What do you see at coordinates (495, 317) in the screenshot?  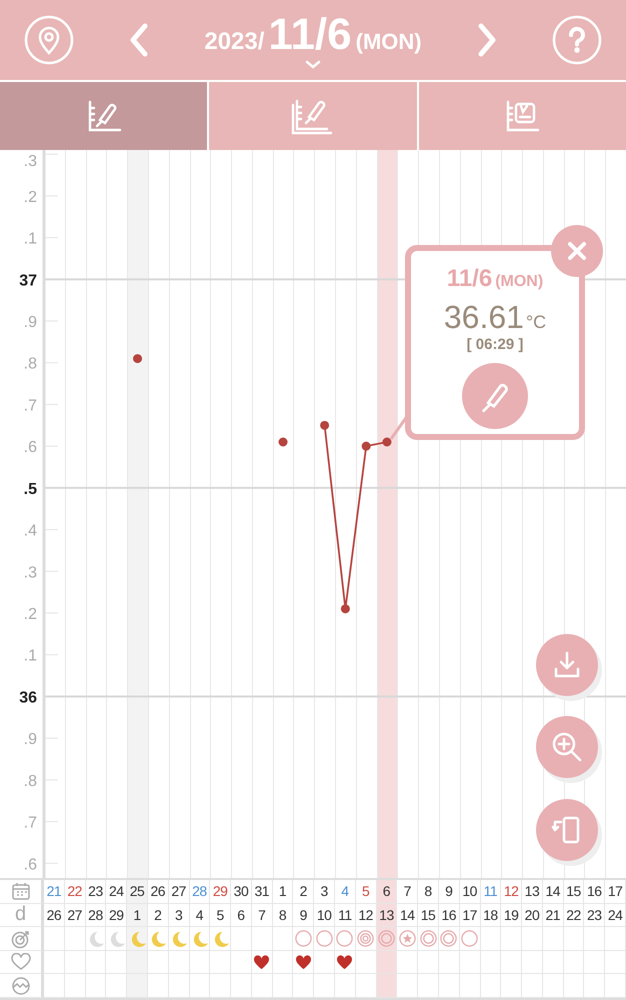 I see `popup-temperature: 36.61°C` at bounding box center [495, 317].